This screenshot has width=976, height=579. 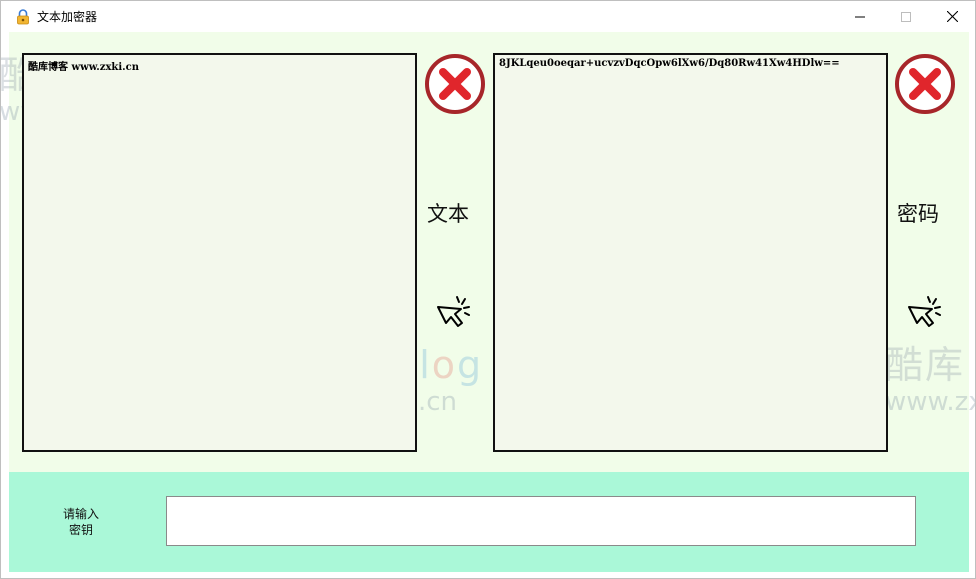 I want to click on clear-text-button, so click(x=455, y=84).